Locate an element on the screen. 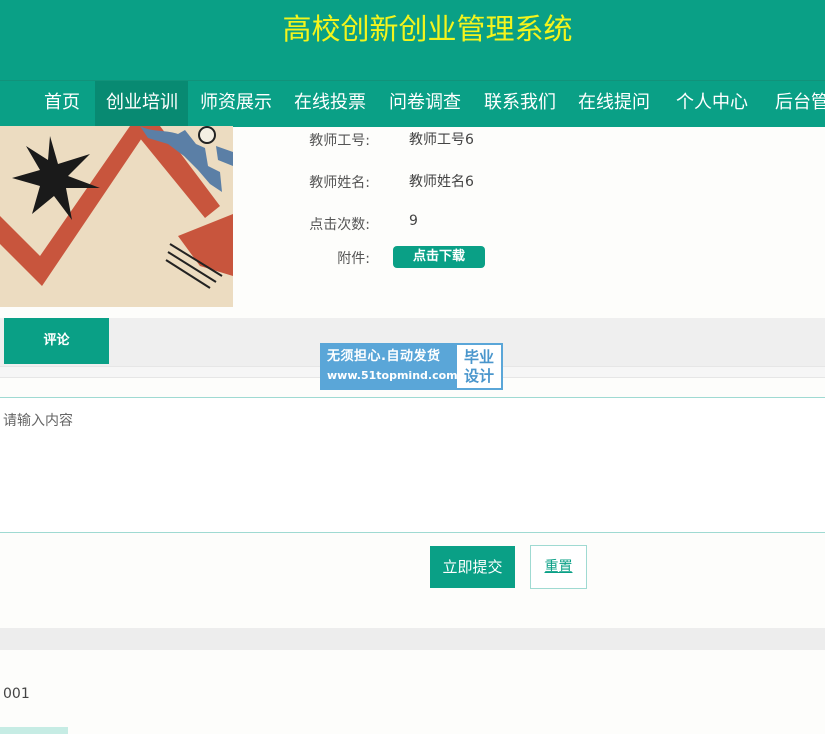  comments-divider is located at coordinates (412, 639).